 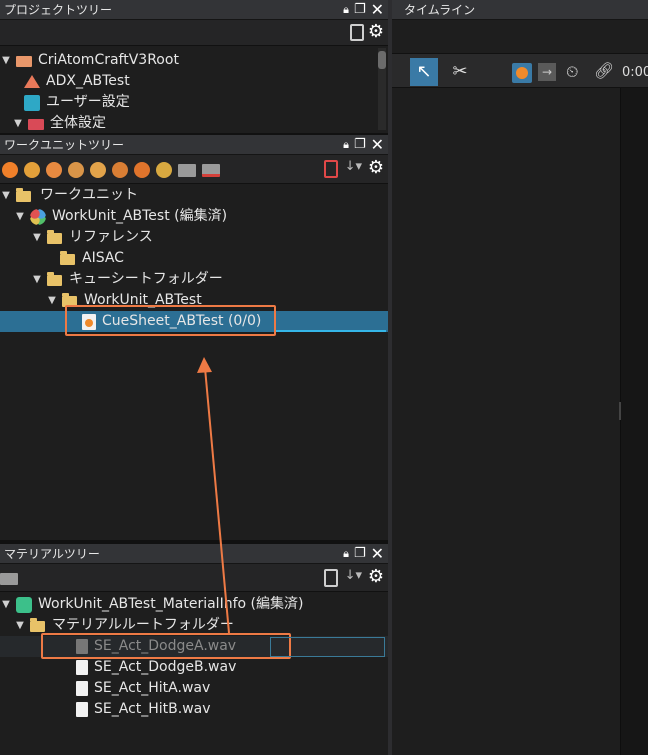 What do you see at coordinates (111, 237) in the screenshot?
I see `tree-item-label: リファレンス` at bounding box center [111, 237].